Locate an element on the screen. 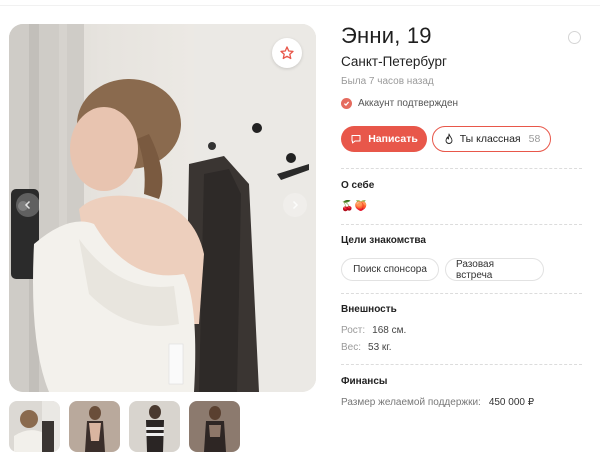 The image size is (600, 458). profile-city: Санкт-Петербург is located at coordinates (394, 61).